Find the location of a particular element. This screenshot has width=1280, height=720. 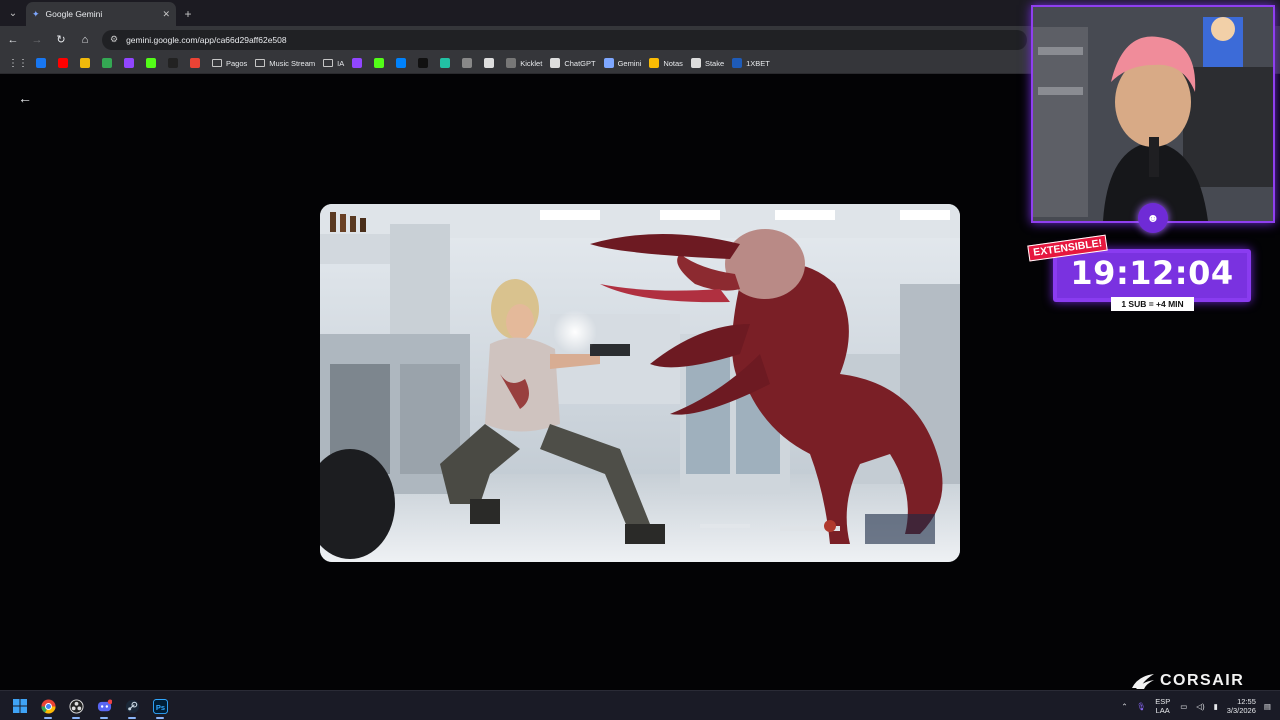

gmail-icon is located at coordinates (195, 63).